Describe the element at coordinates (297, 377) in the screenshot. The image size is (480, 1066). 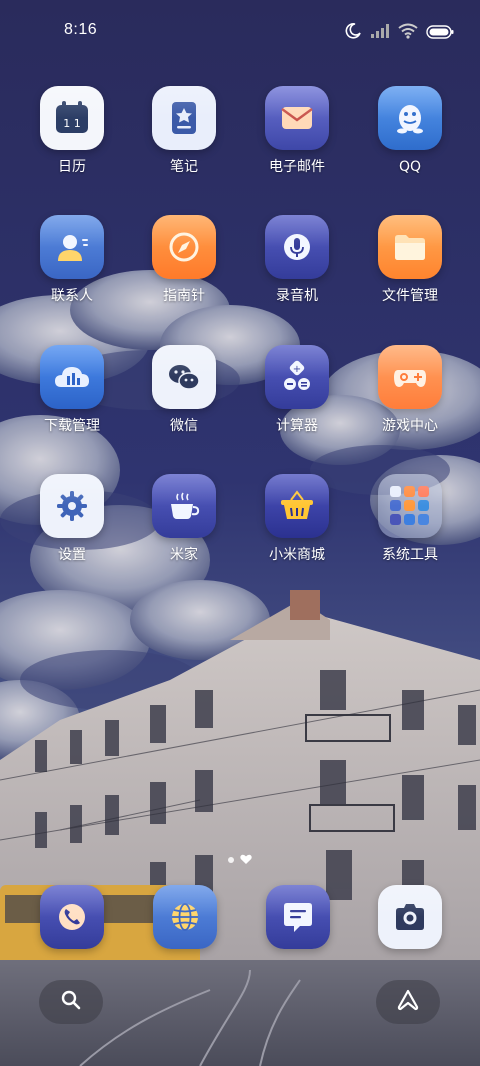
I see `calculator-icon: +` at that location.